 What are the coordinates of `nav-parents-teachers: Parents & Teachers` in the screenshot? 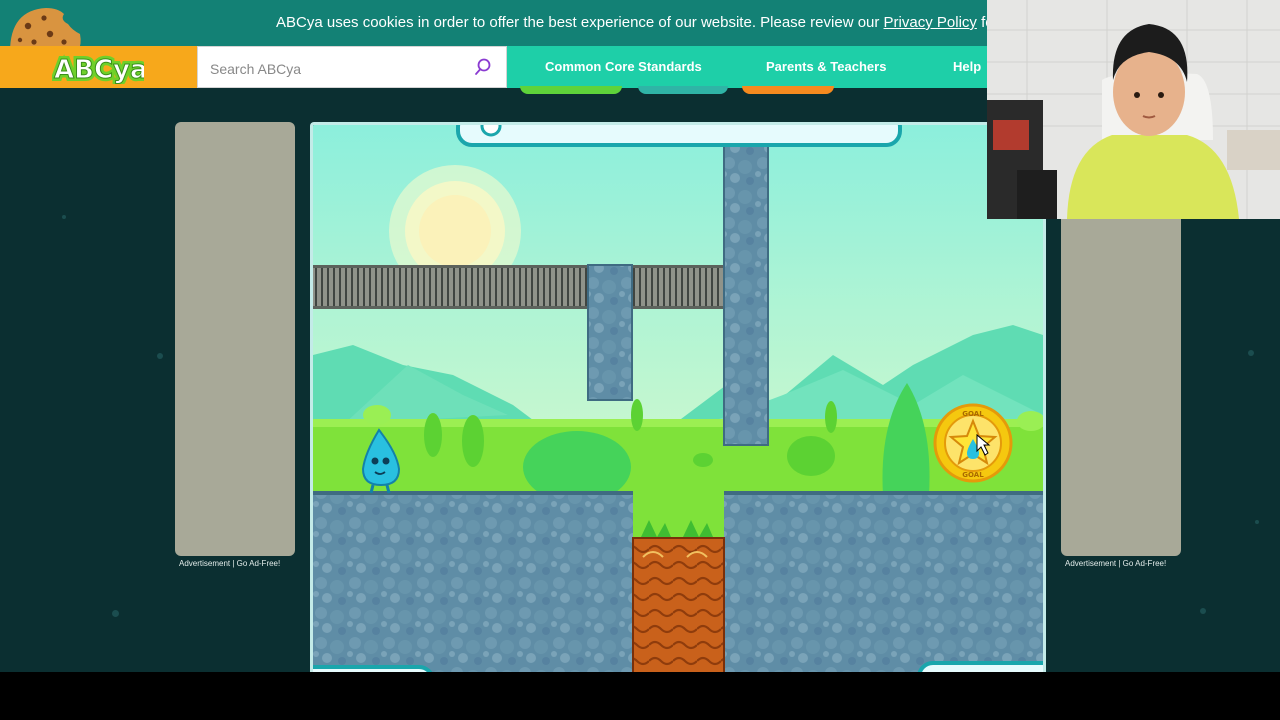 It's located at (826, 67).